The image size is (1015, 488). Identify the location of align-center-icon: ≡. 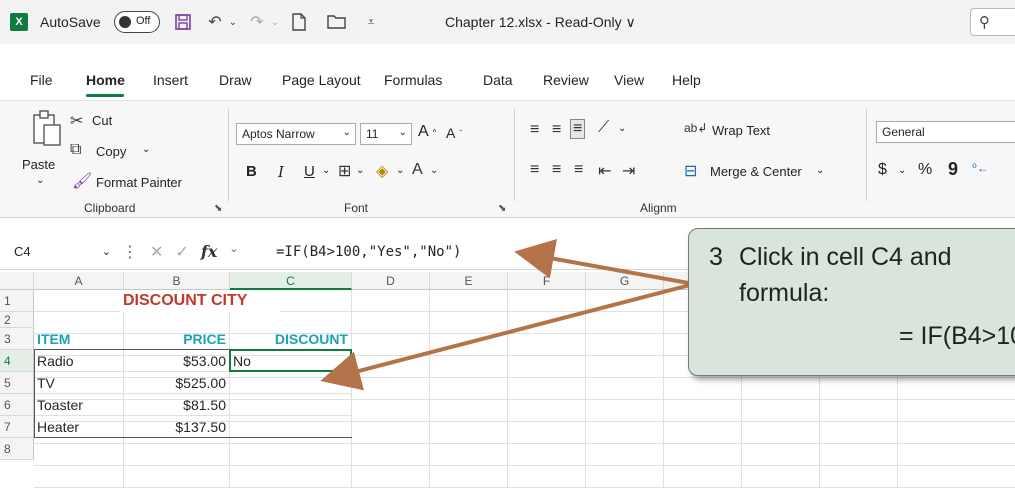
(556, 170).